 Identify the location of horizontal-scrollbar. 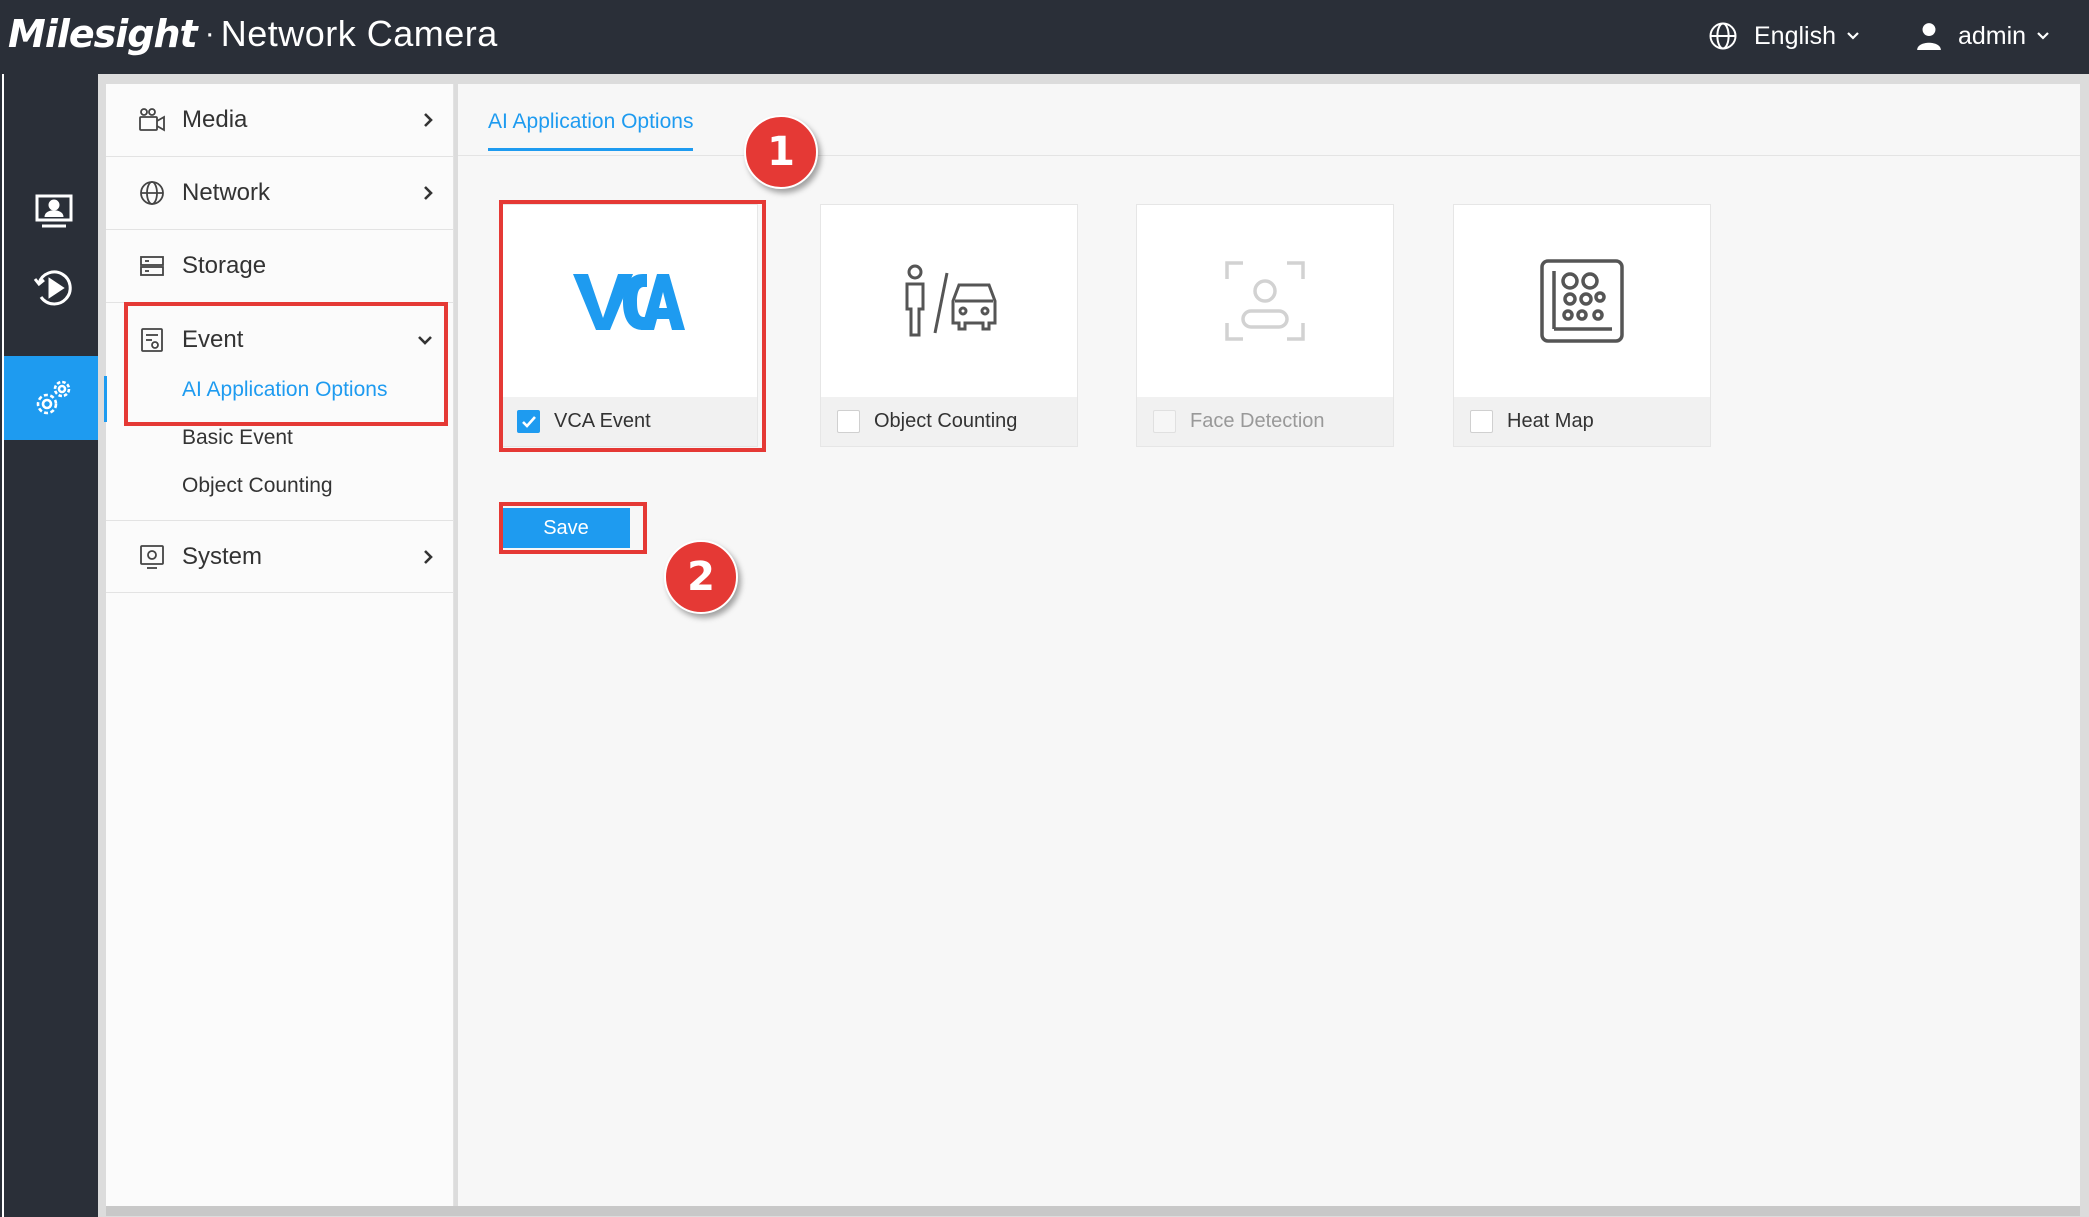
(1093, 1211).